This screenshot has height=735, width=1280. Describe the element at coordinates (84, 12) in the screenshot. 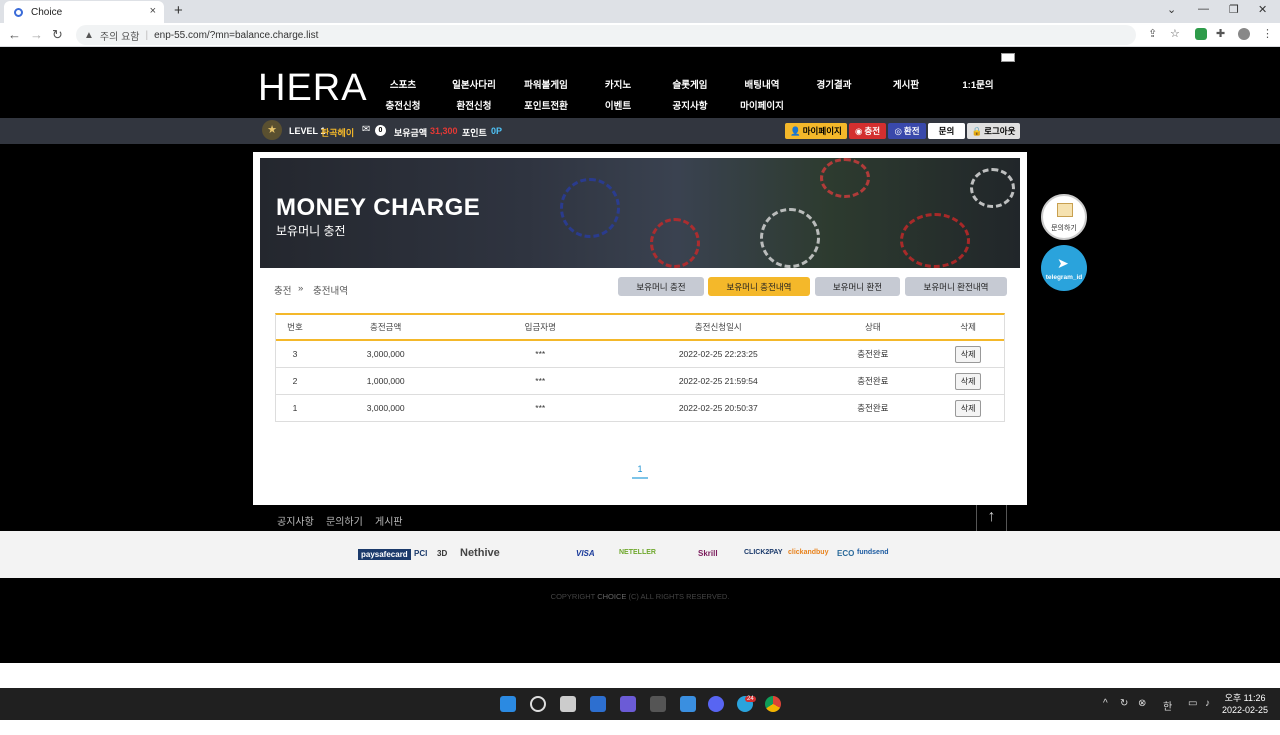

I see `browser-tab: Choice ×` at that location.